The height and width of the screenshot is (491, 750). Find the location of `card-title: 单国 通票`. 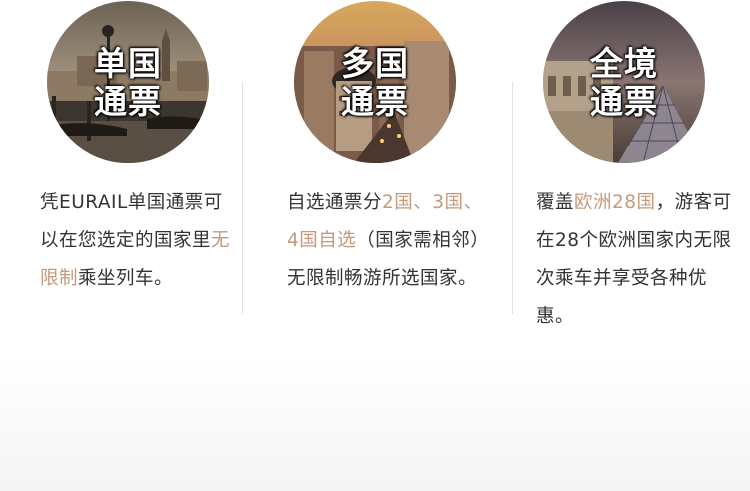

card-title: 单国 通票 is located at coordinates (128, 82).